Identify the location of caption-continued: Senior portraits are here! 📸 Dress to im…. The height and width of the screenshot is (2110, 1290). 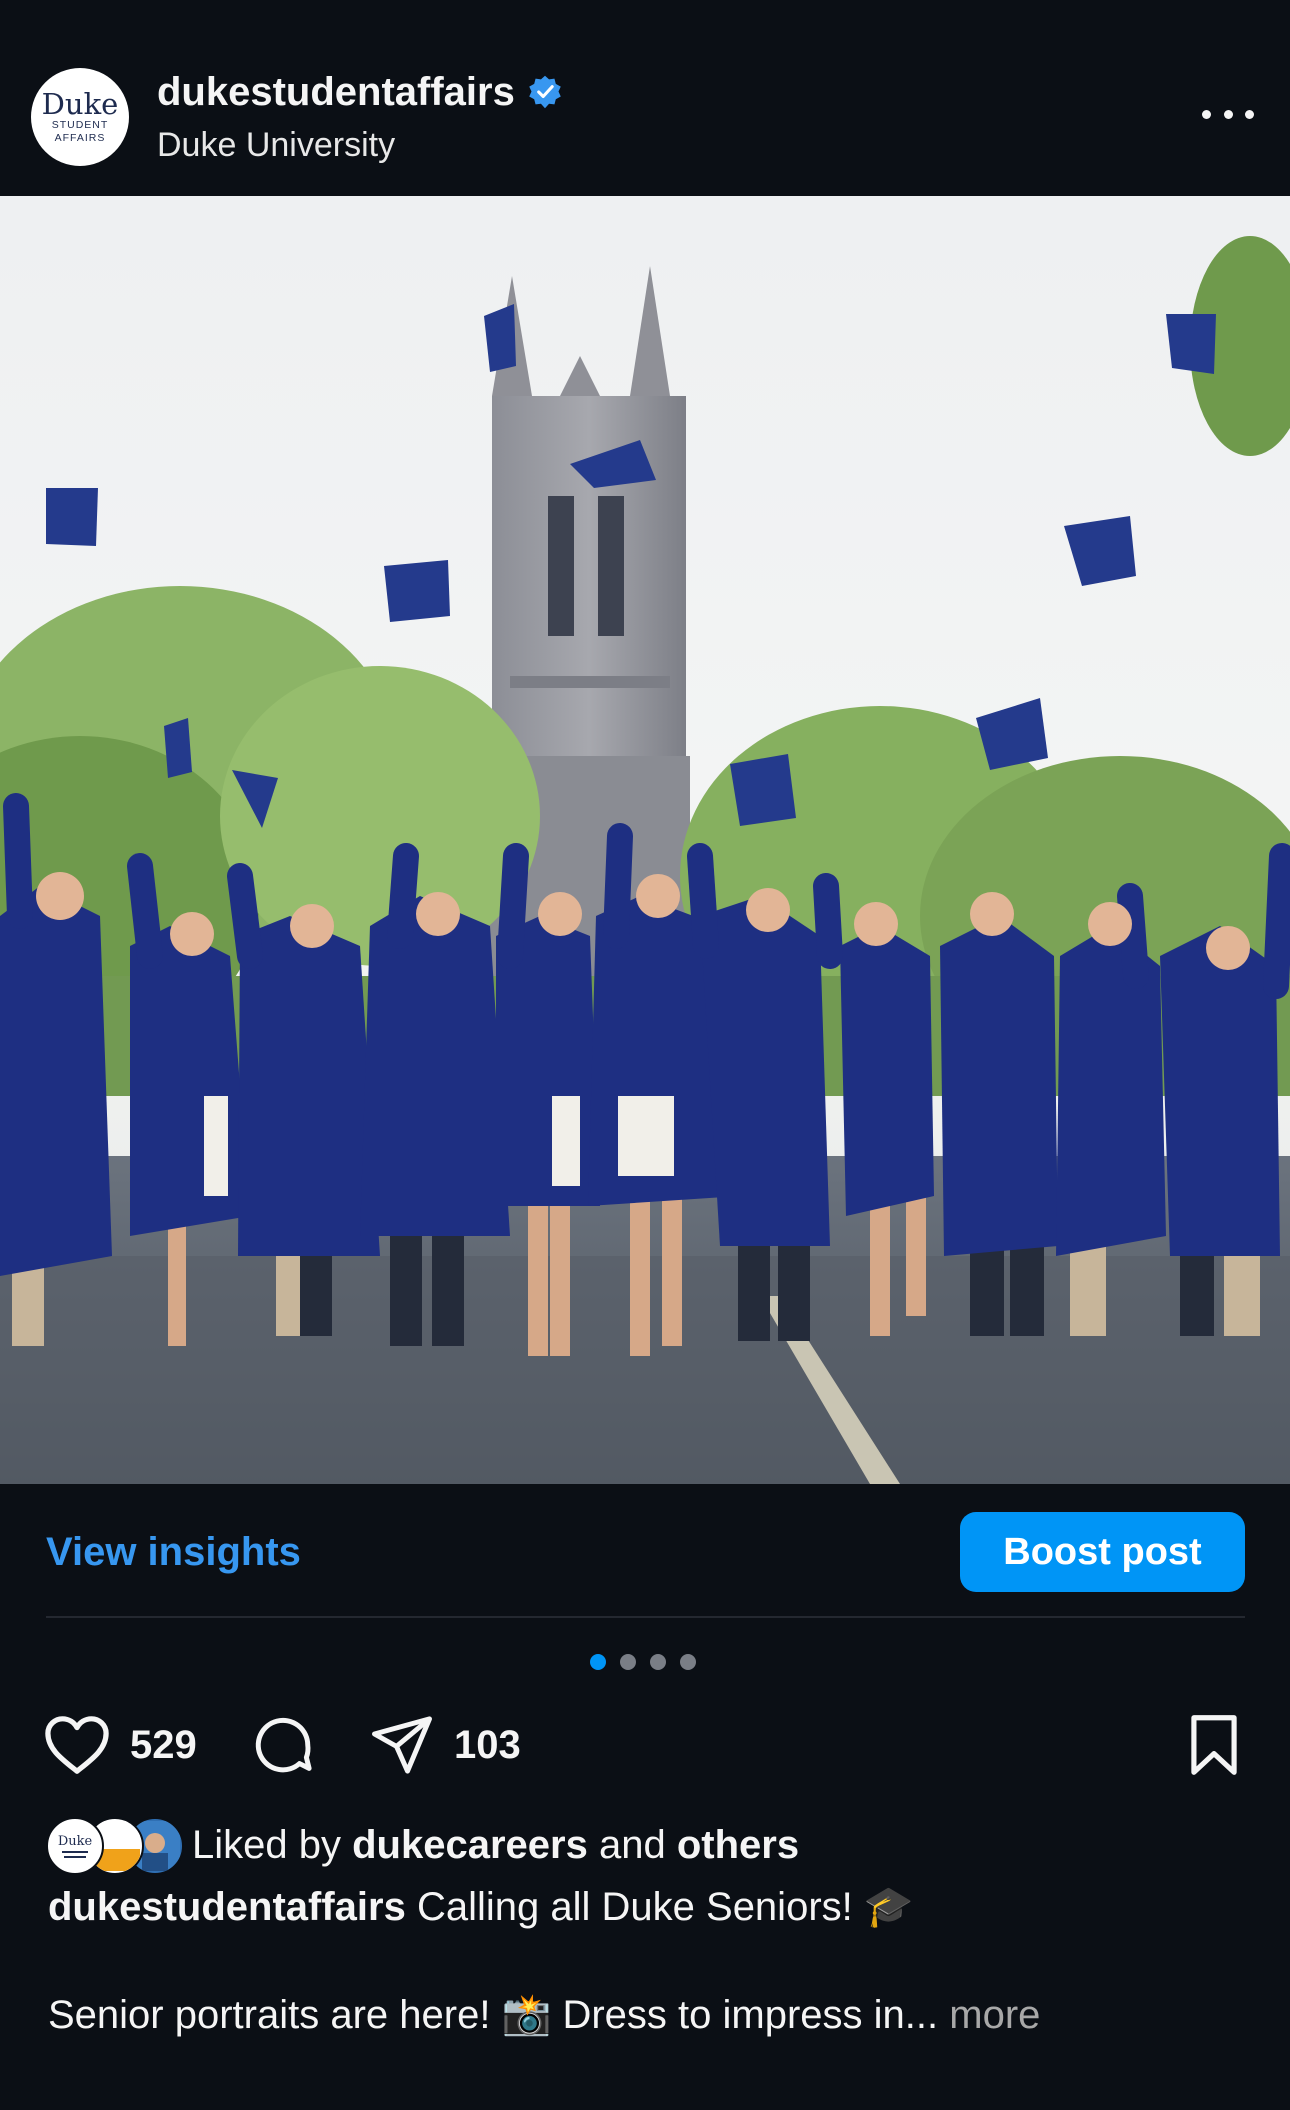
(648, 2015).